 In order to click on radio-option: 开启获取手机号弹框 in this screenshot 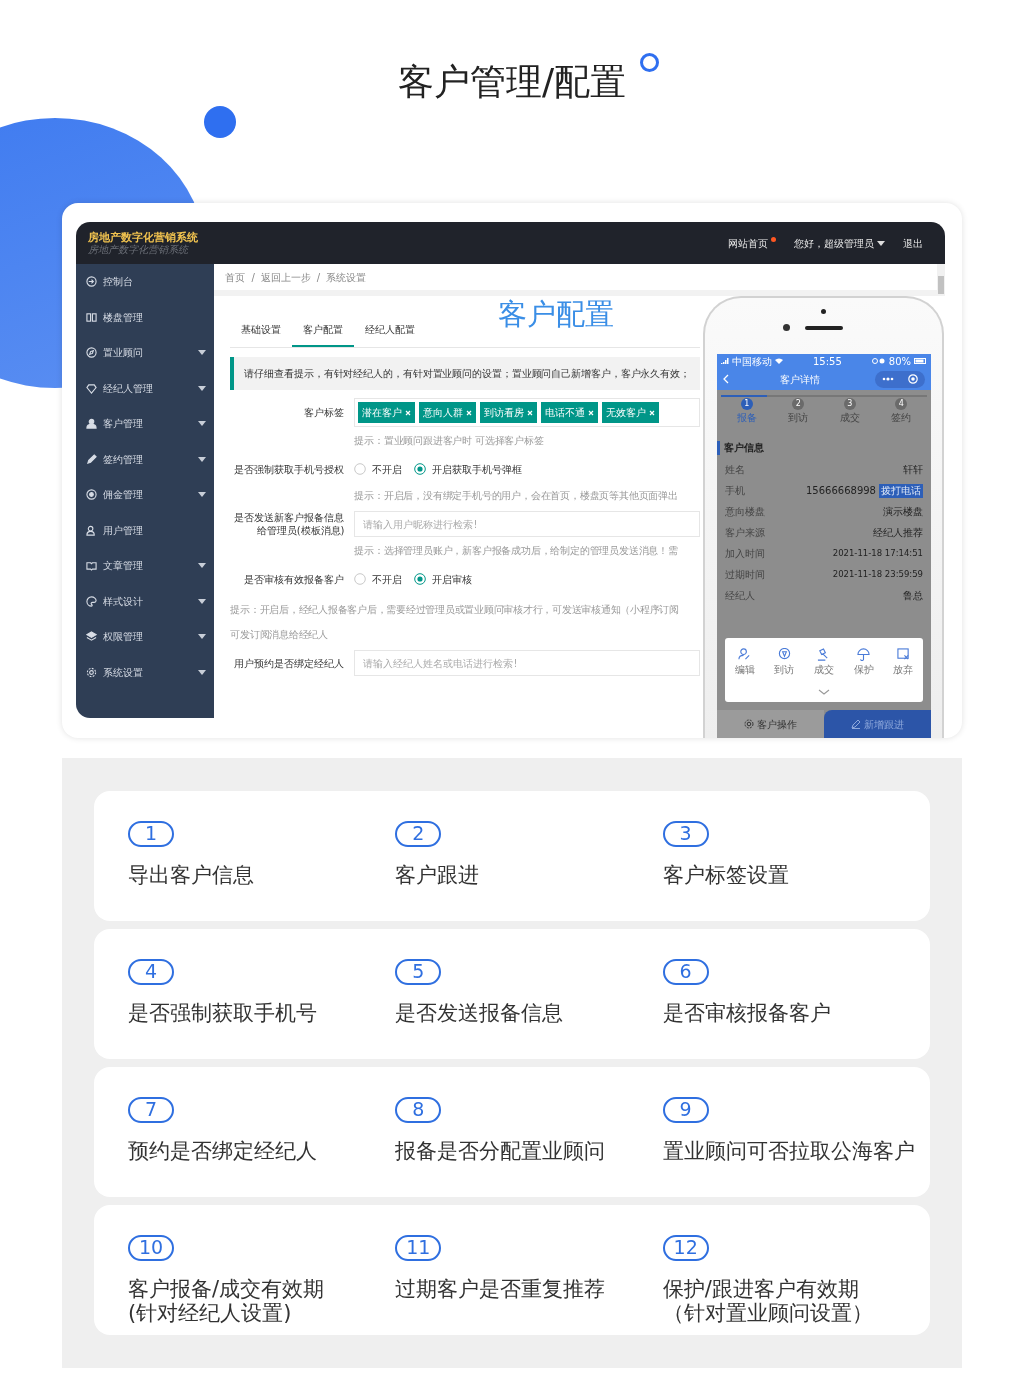, I will do `click(468, 469)`.